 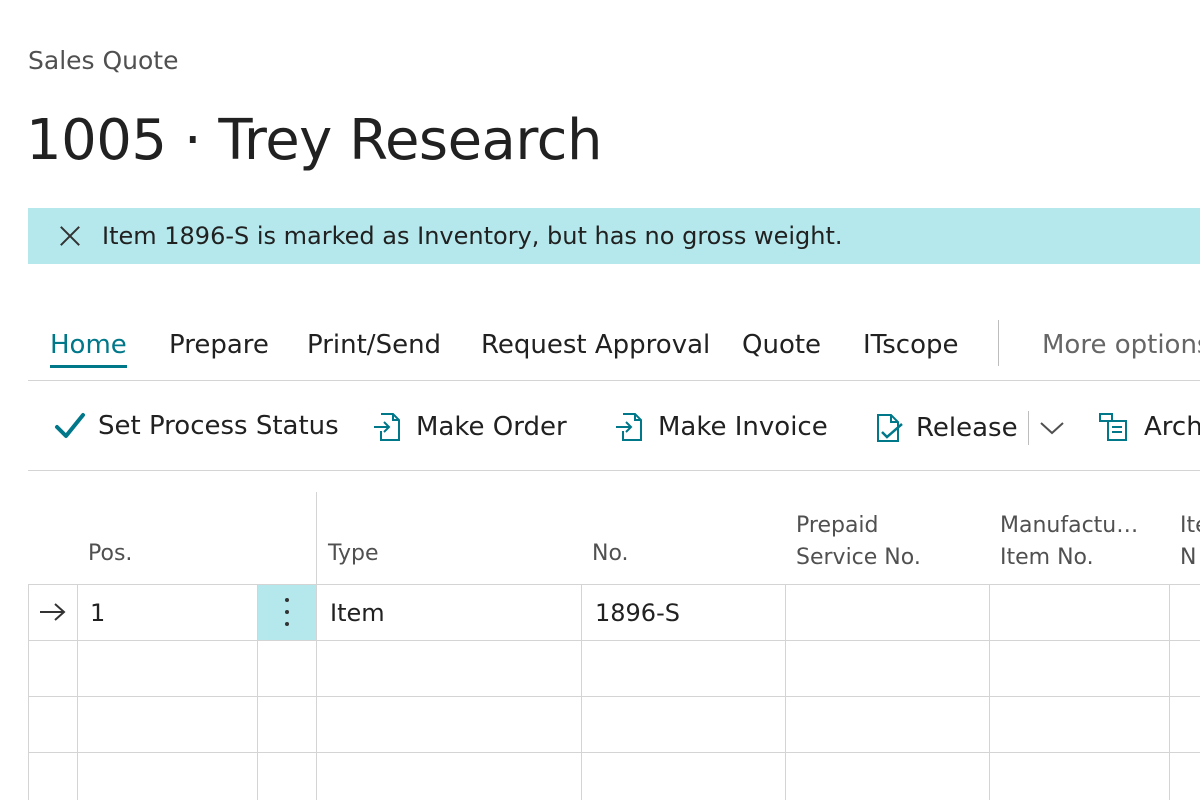 What do you see at coordinates (103, 60) in the screenshot?
I see `page-caption: Sales Quote` at bounding box center [103, 60].